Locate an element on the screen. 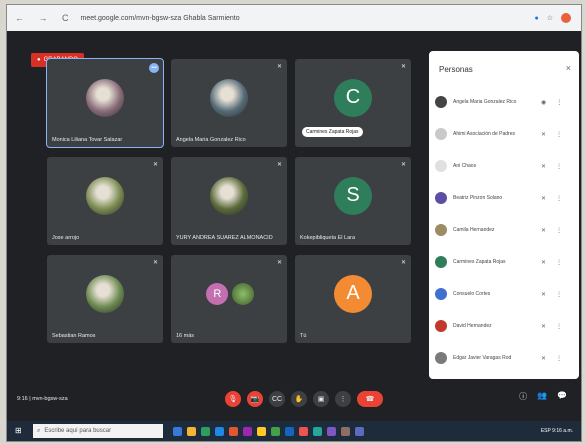  participant-tile: R 16 más ✕ is located at coordinates (229, 299).